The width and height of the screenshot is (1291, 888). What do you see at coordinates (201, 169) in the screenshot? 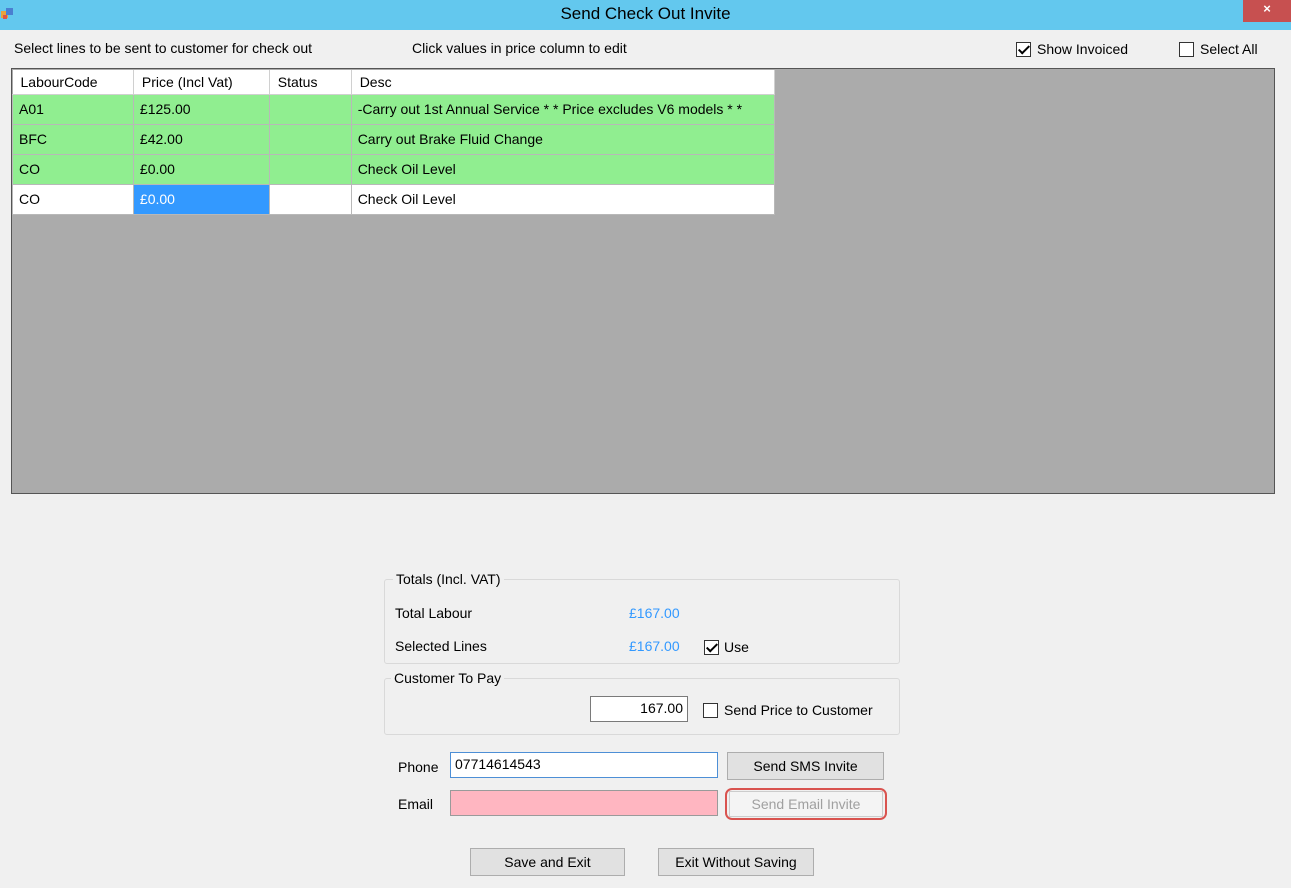
I see `cell-price: £0.00` at bounding box center [201, 169].